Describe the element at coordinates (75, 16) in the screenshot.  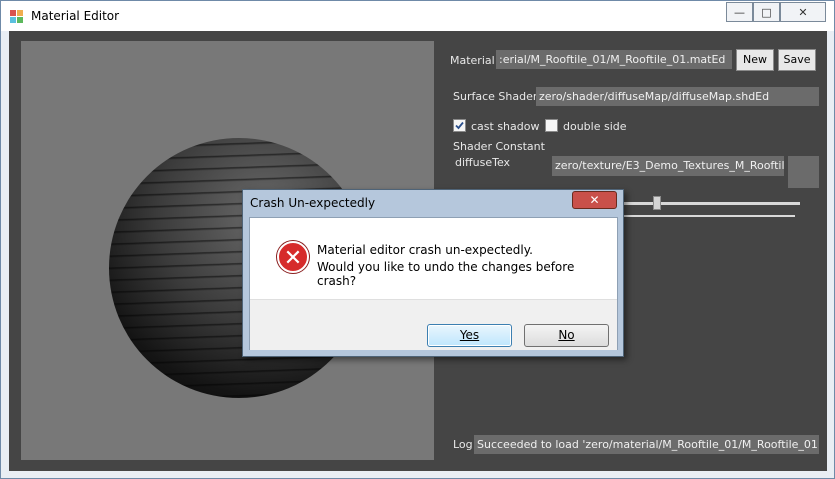
I see `window-title: Material Editor` at that location.